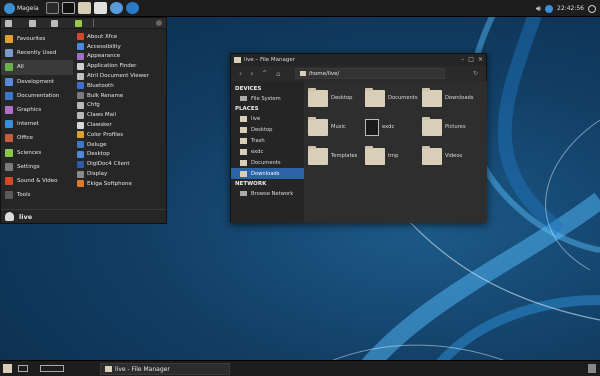 The width and height of the screenshot is (600, 376). Describe the element at coordinates (104, 56) in the screenshot. I see `app-label: Appearance` at that location.